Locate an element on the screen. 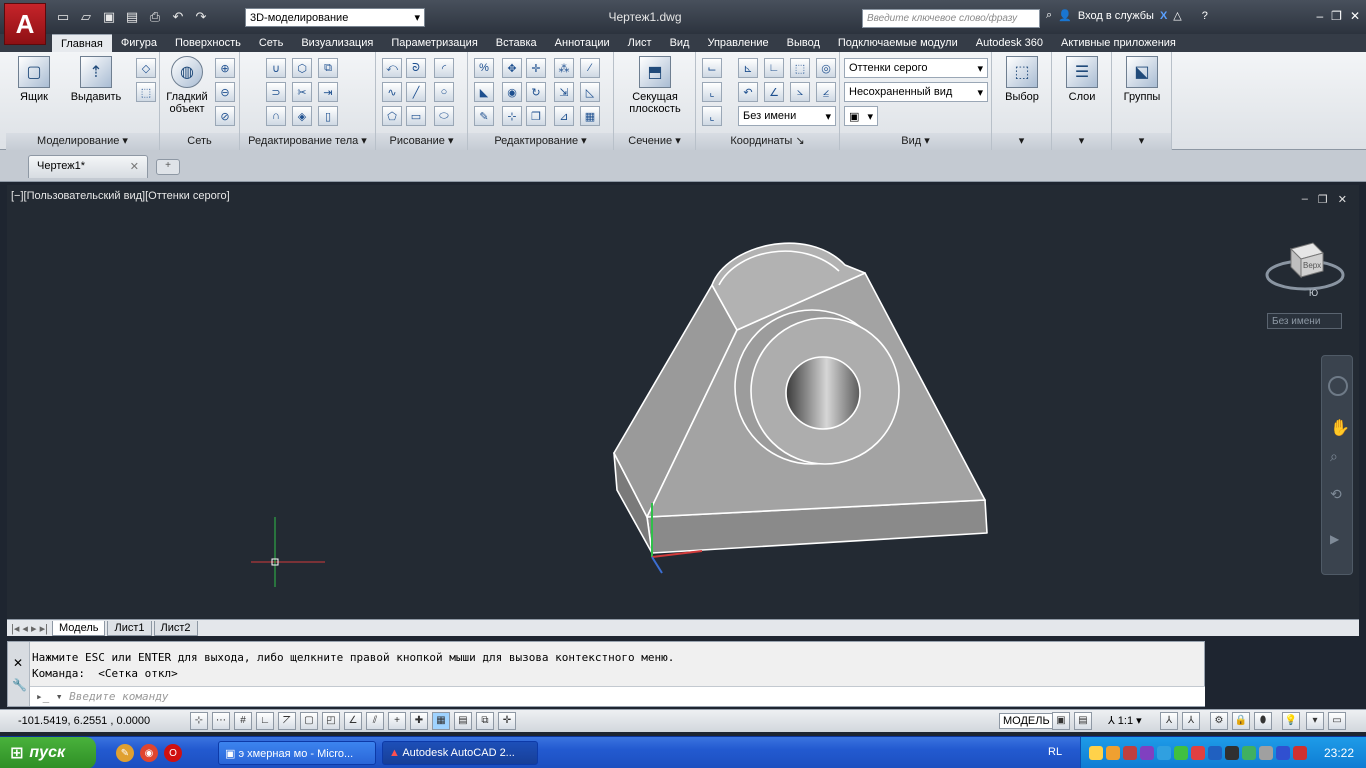 The width and height of the screenshot is (1366, 768). panel-title-draw: Рисование ▾ is located at coordinates (421, 141).